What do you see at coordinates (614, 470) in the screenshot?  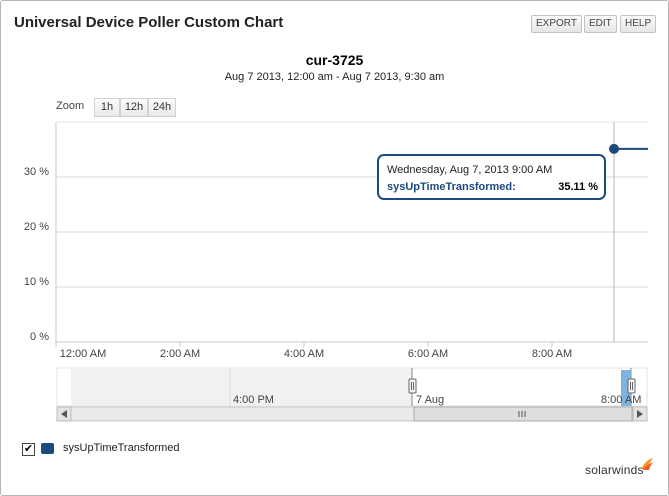 I see `solarwinds-logo: solarwinds` at bounding box center [614, 470].